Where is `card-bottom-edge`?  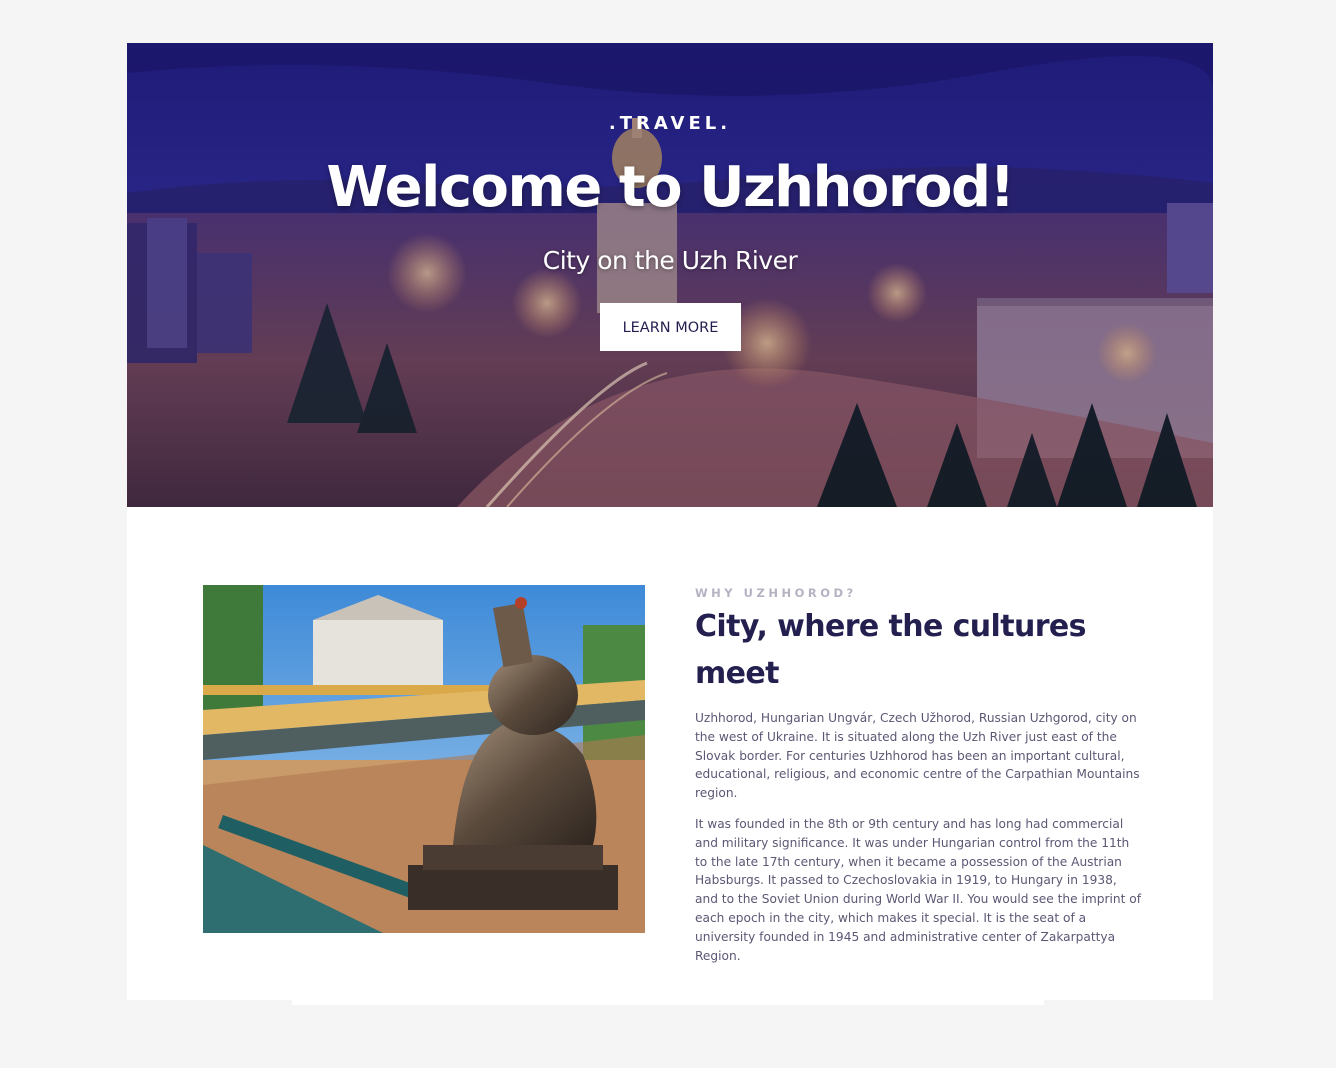
card-bottom-edge is located at coordinates (668, 1002).